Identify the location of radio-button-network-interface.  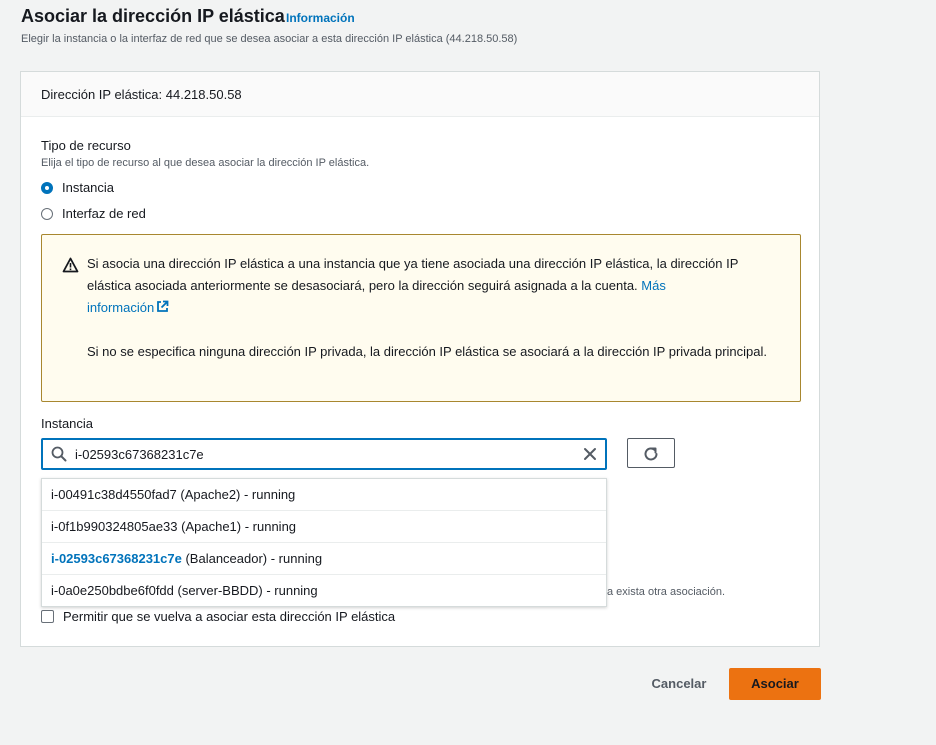
(47, 213).